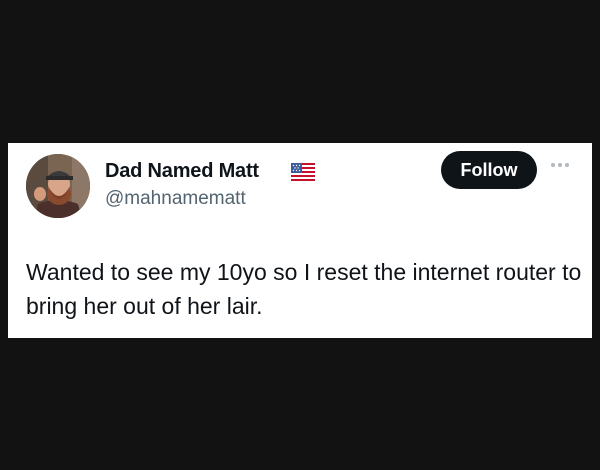 Image resolution: width=600 pixels, height=470 pixels. I want to click on author-display-name: Dad Named Matt, so click(182, 171).